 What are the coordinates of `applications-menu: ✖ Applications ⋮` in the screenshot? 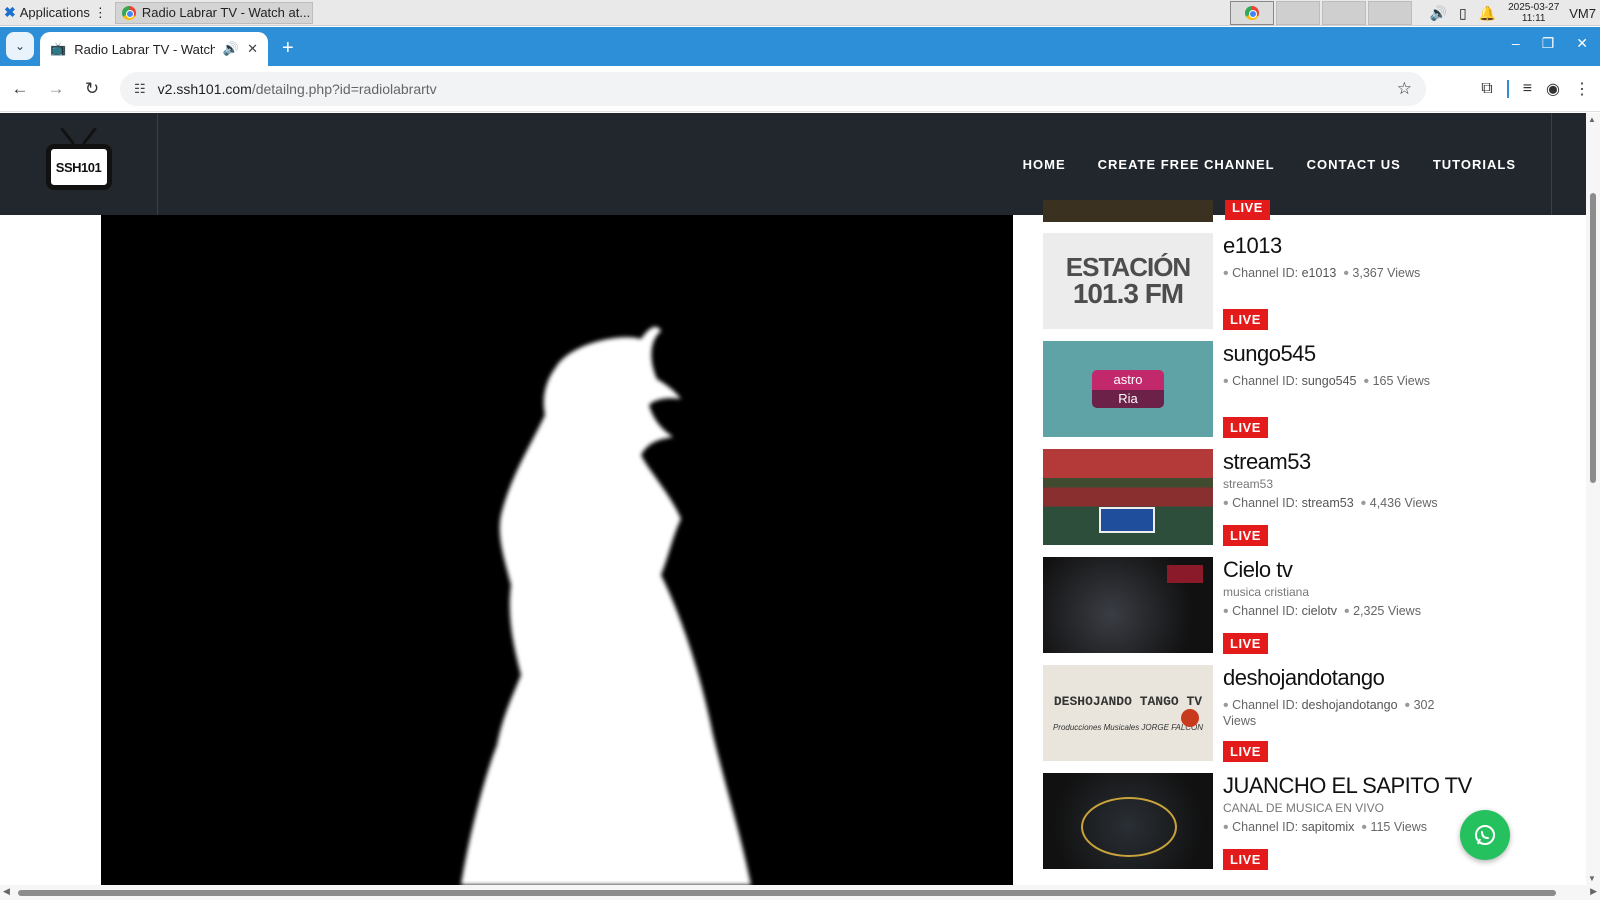 It's located at (55, 13).